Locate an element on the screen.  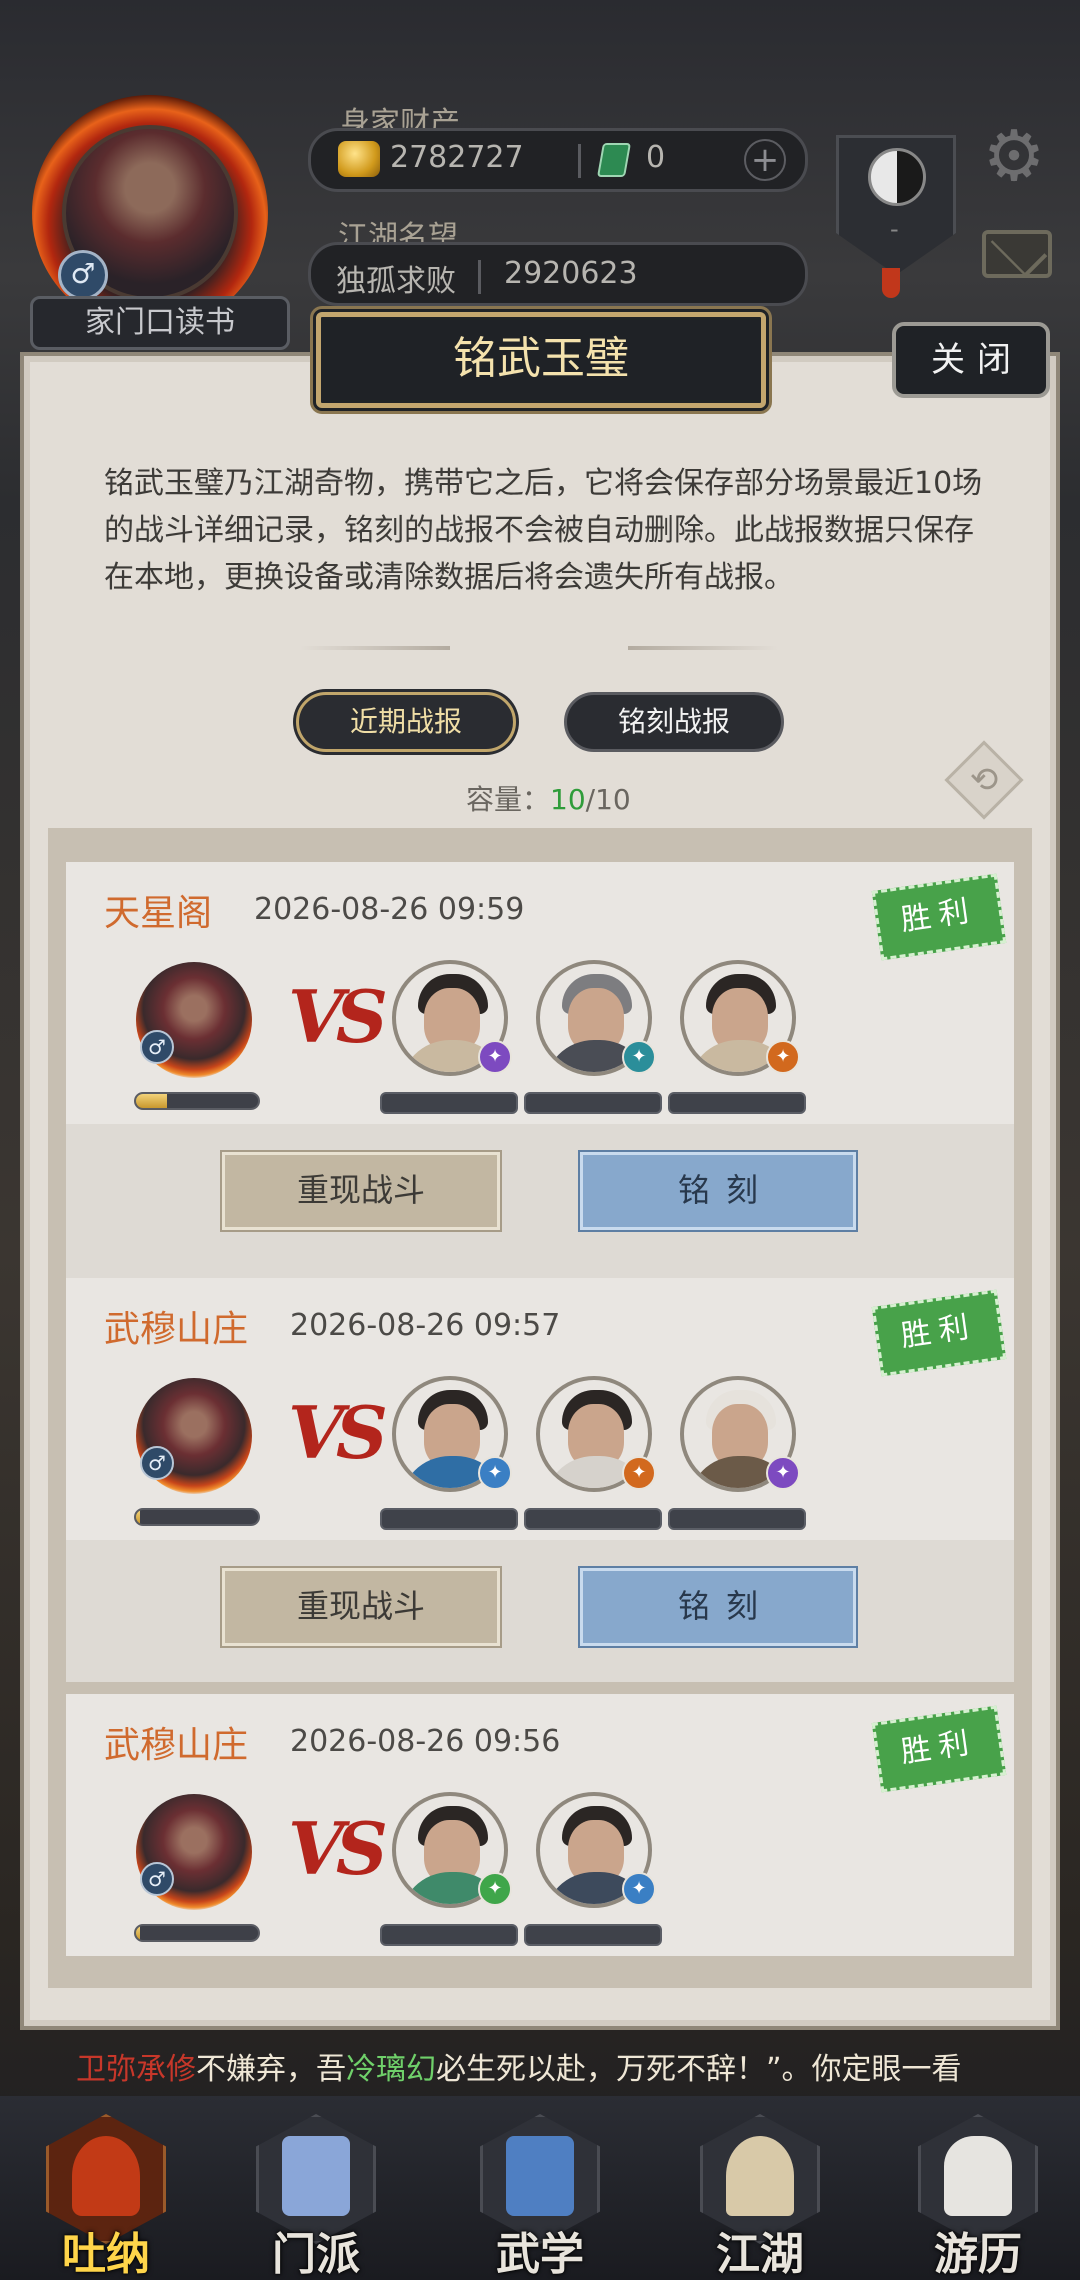
battle-location: 天星阁 is located at coordinates (158, 913).